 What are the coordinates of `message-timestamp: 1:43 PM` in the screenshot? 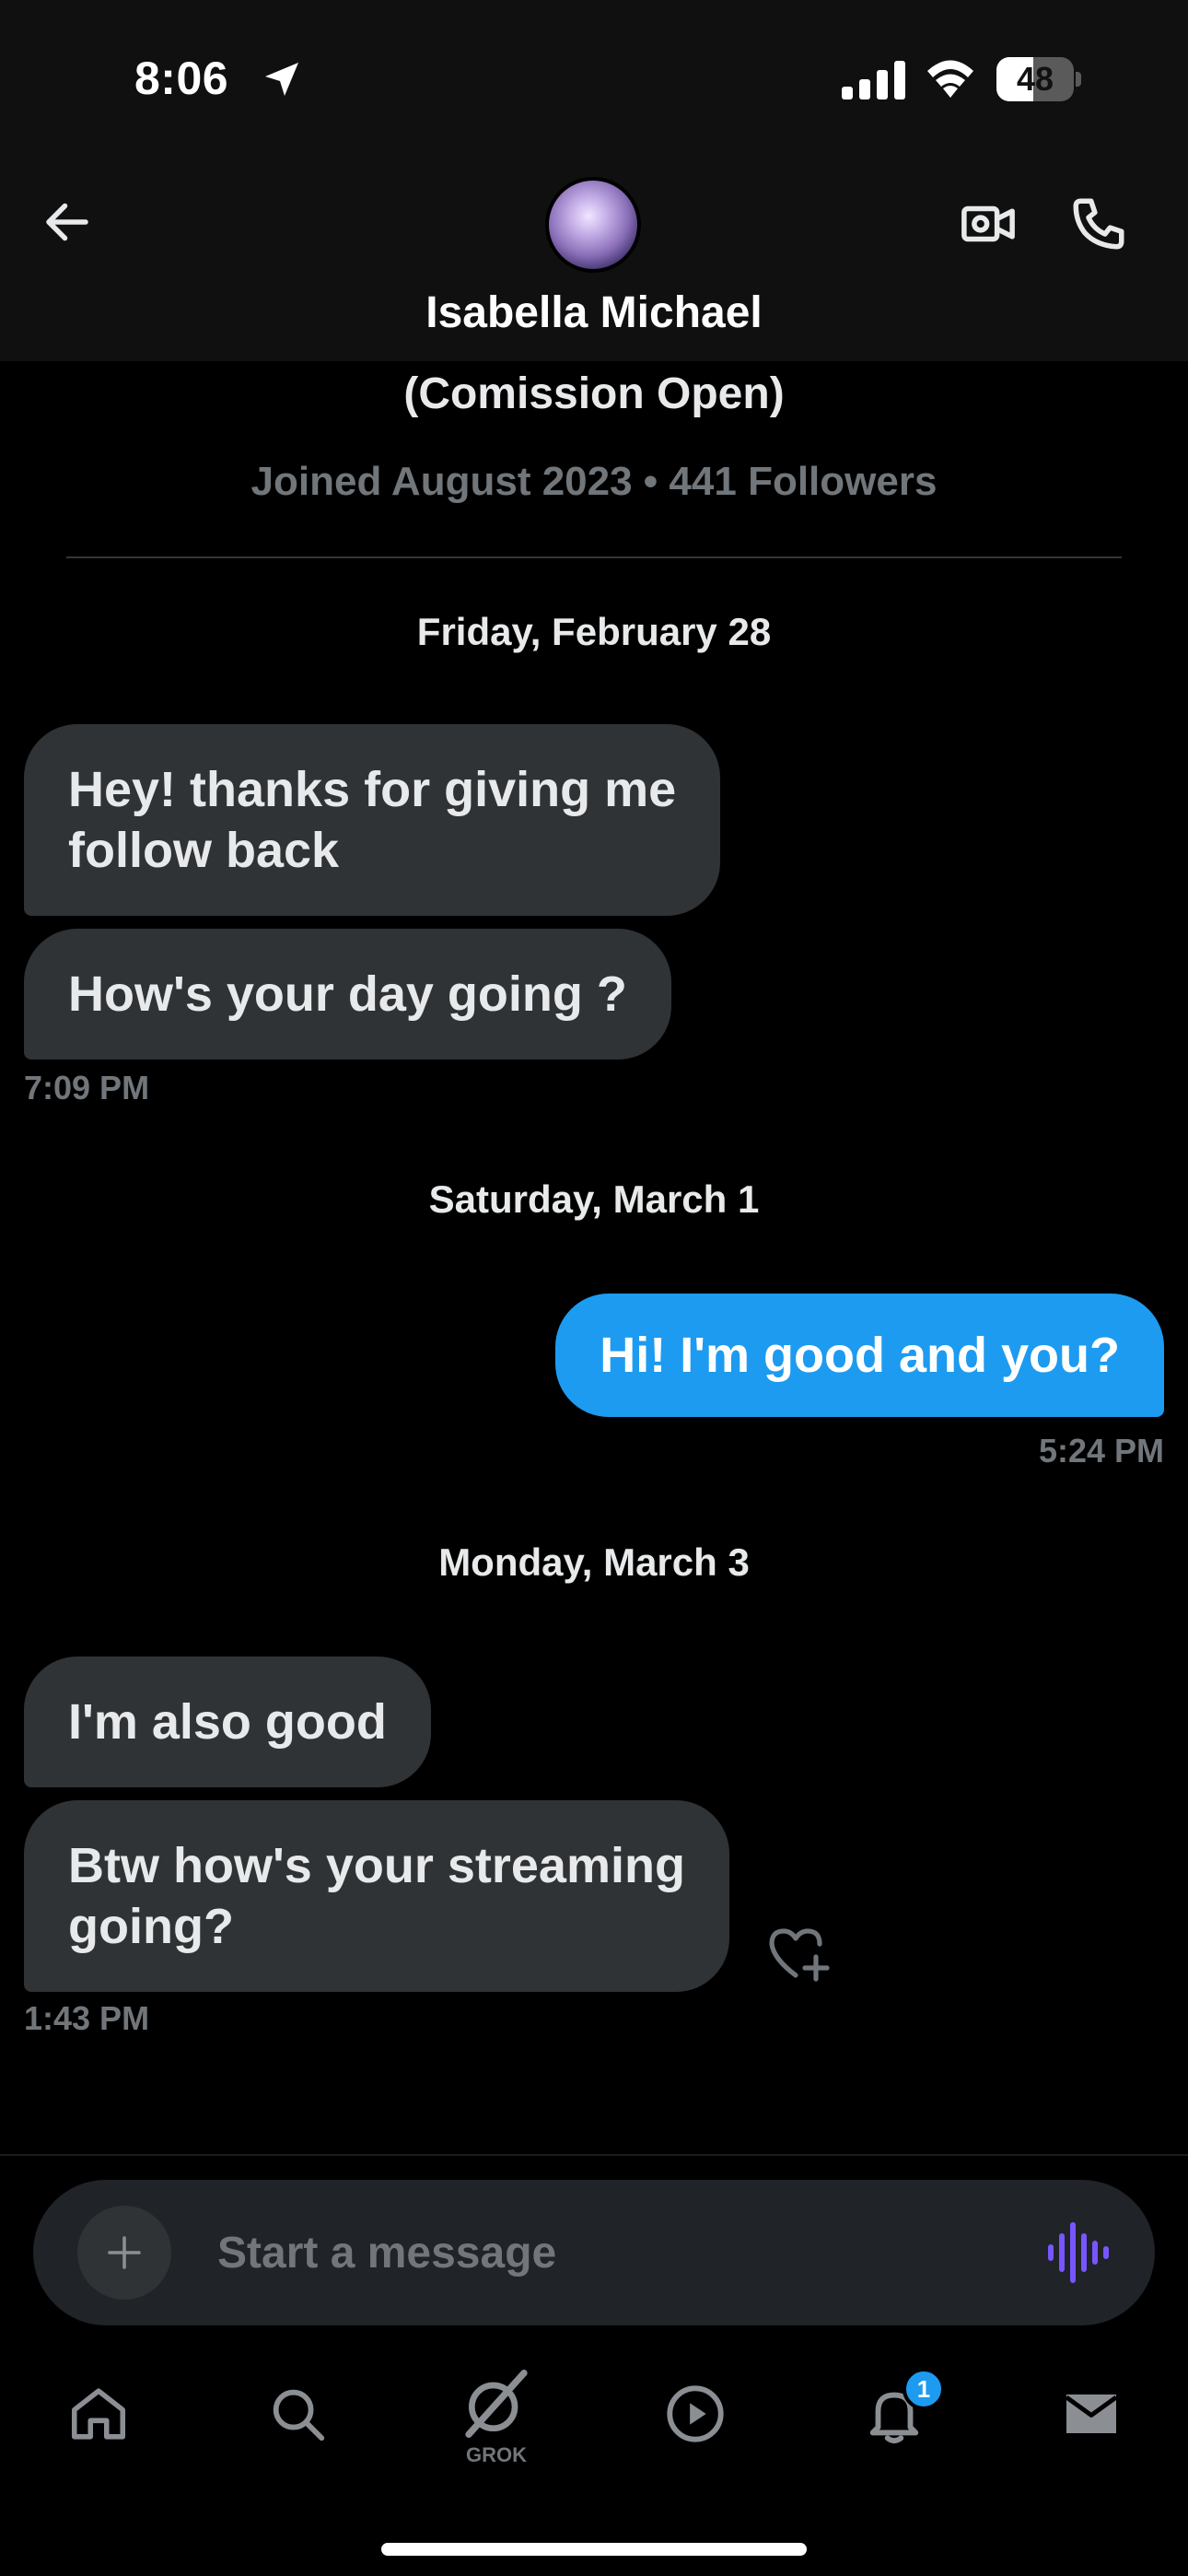 It's located at (87, 2018).